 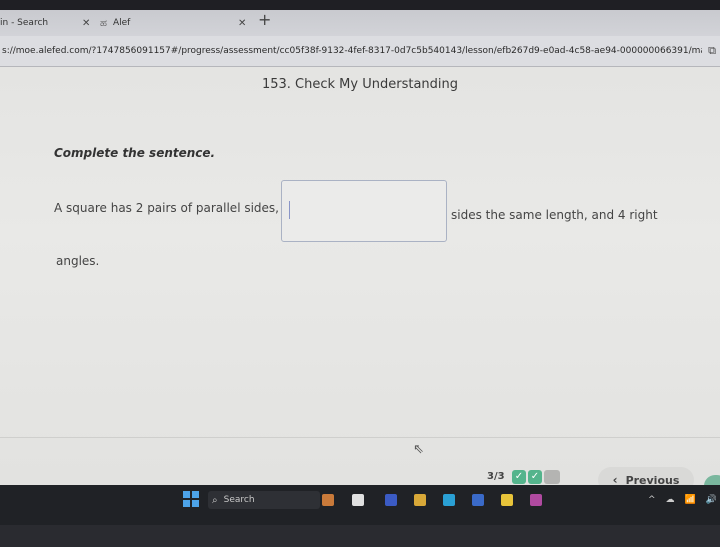 I want to click on progress-count: 3/3, so click(x=496, y=476).